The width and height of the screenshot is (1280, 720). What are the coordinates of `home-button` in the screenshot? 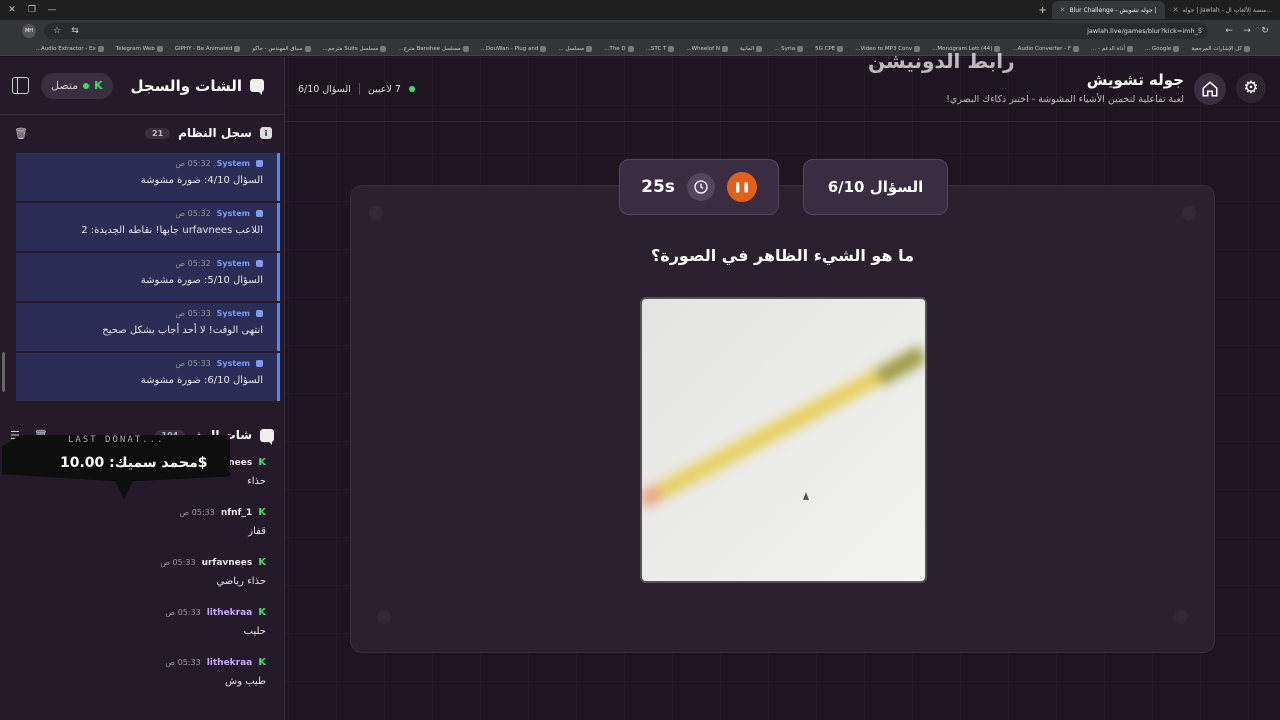 It's located at (1210, 89).